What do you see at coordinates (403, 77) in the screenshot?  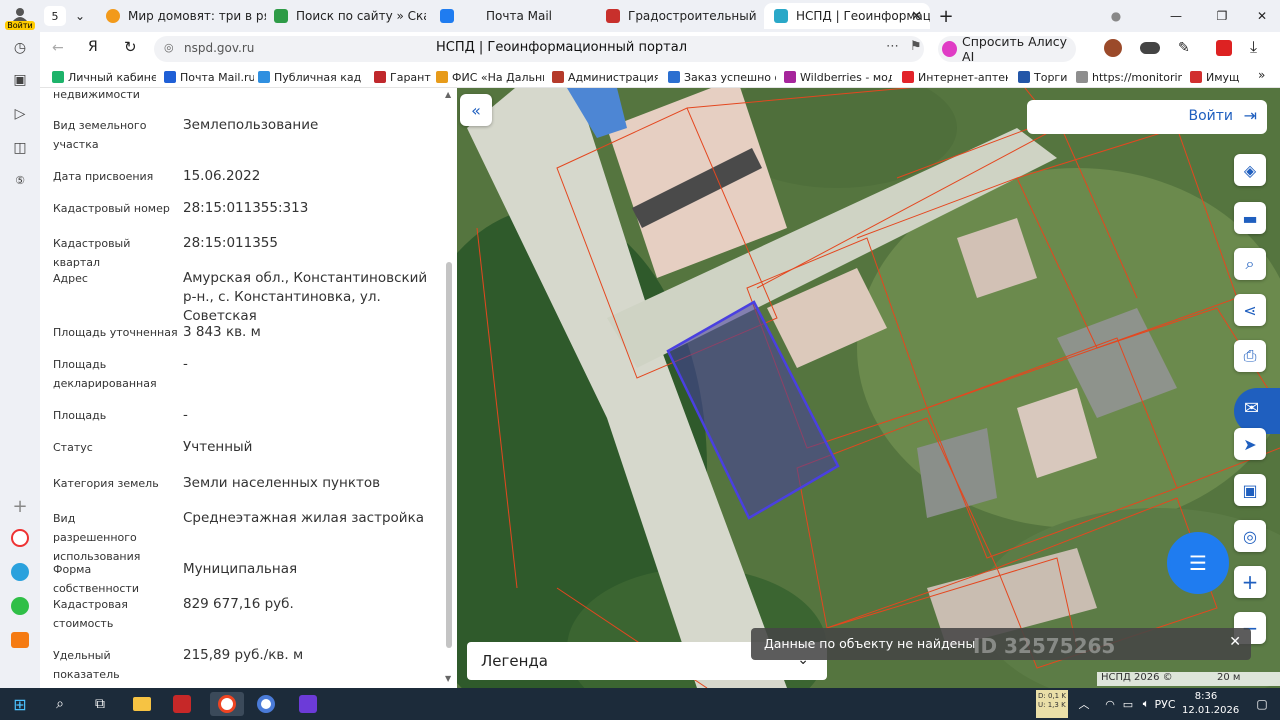 I see `bookmark-item: Гарант` at bounding box center [403, 77].